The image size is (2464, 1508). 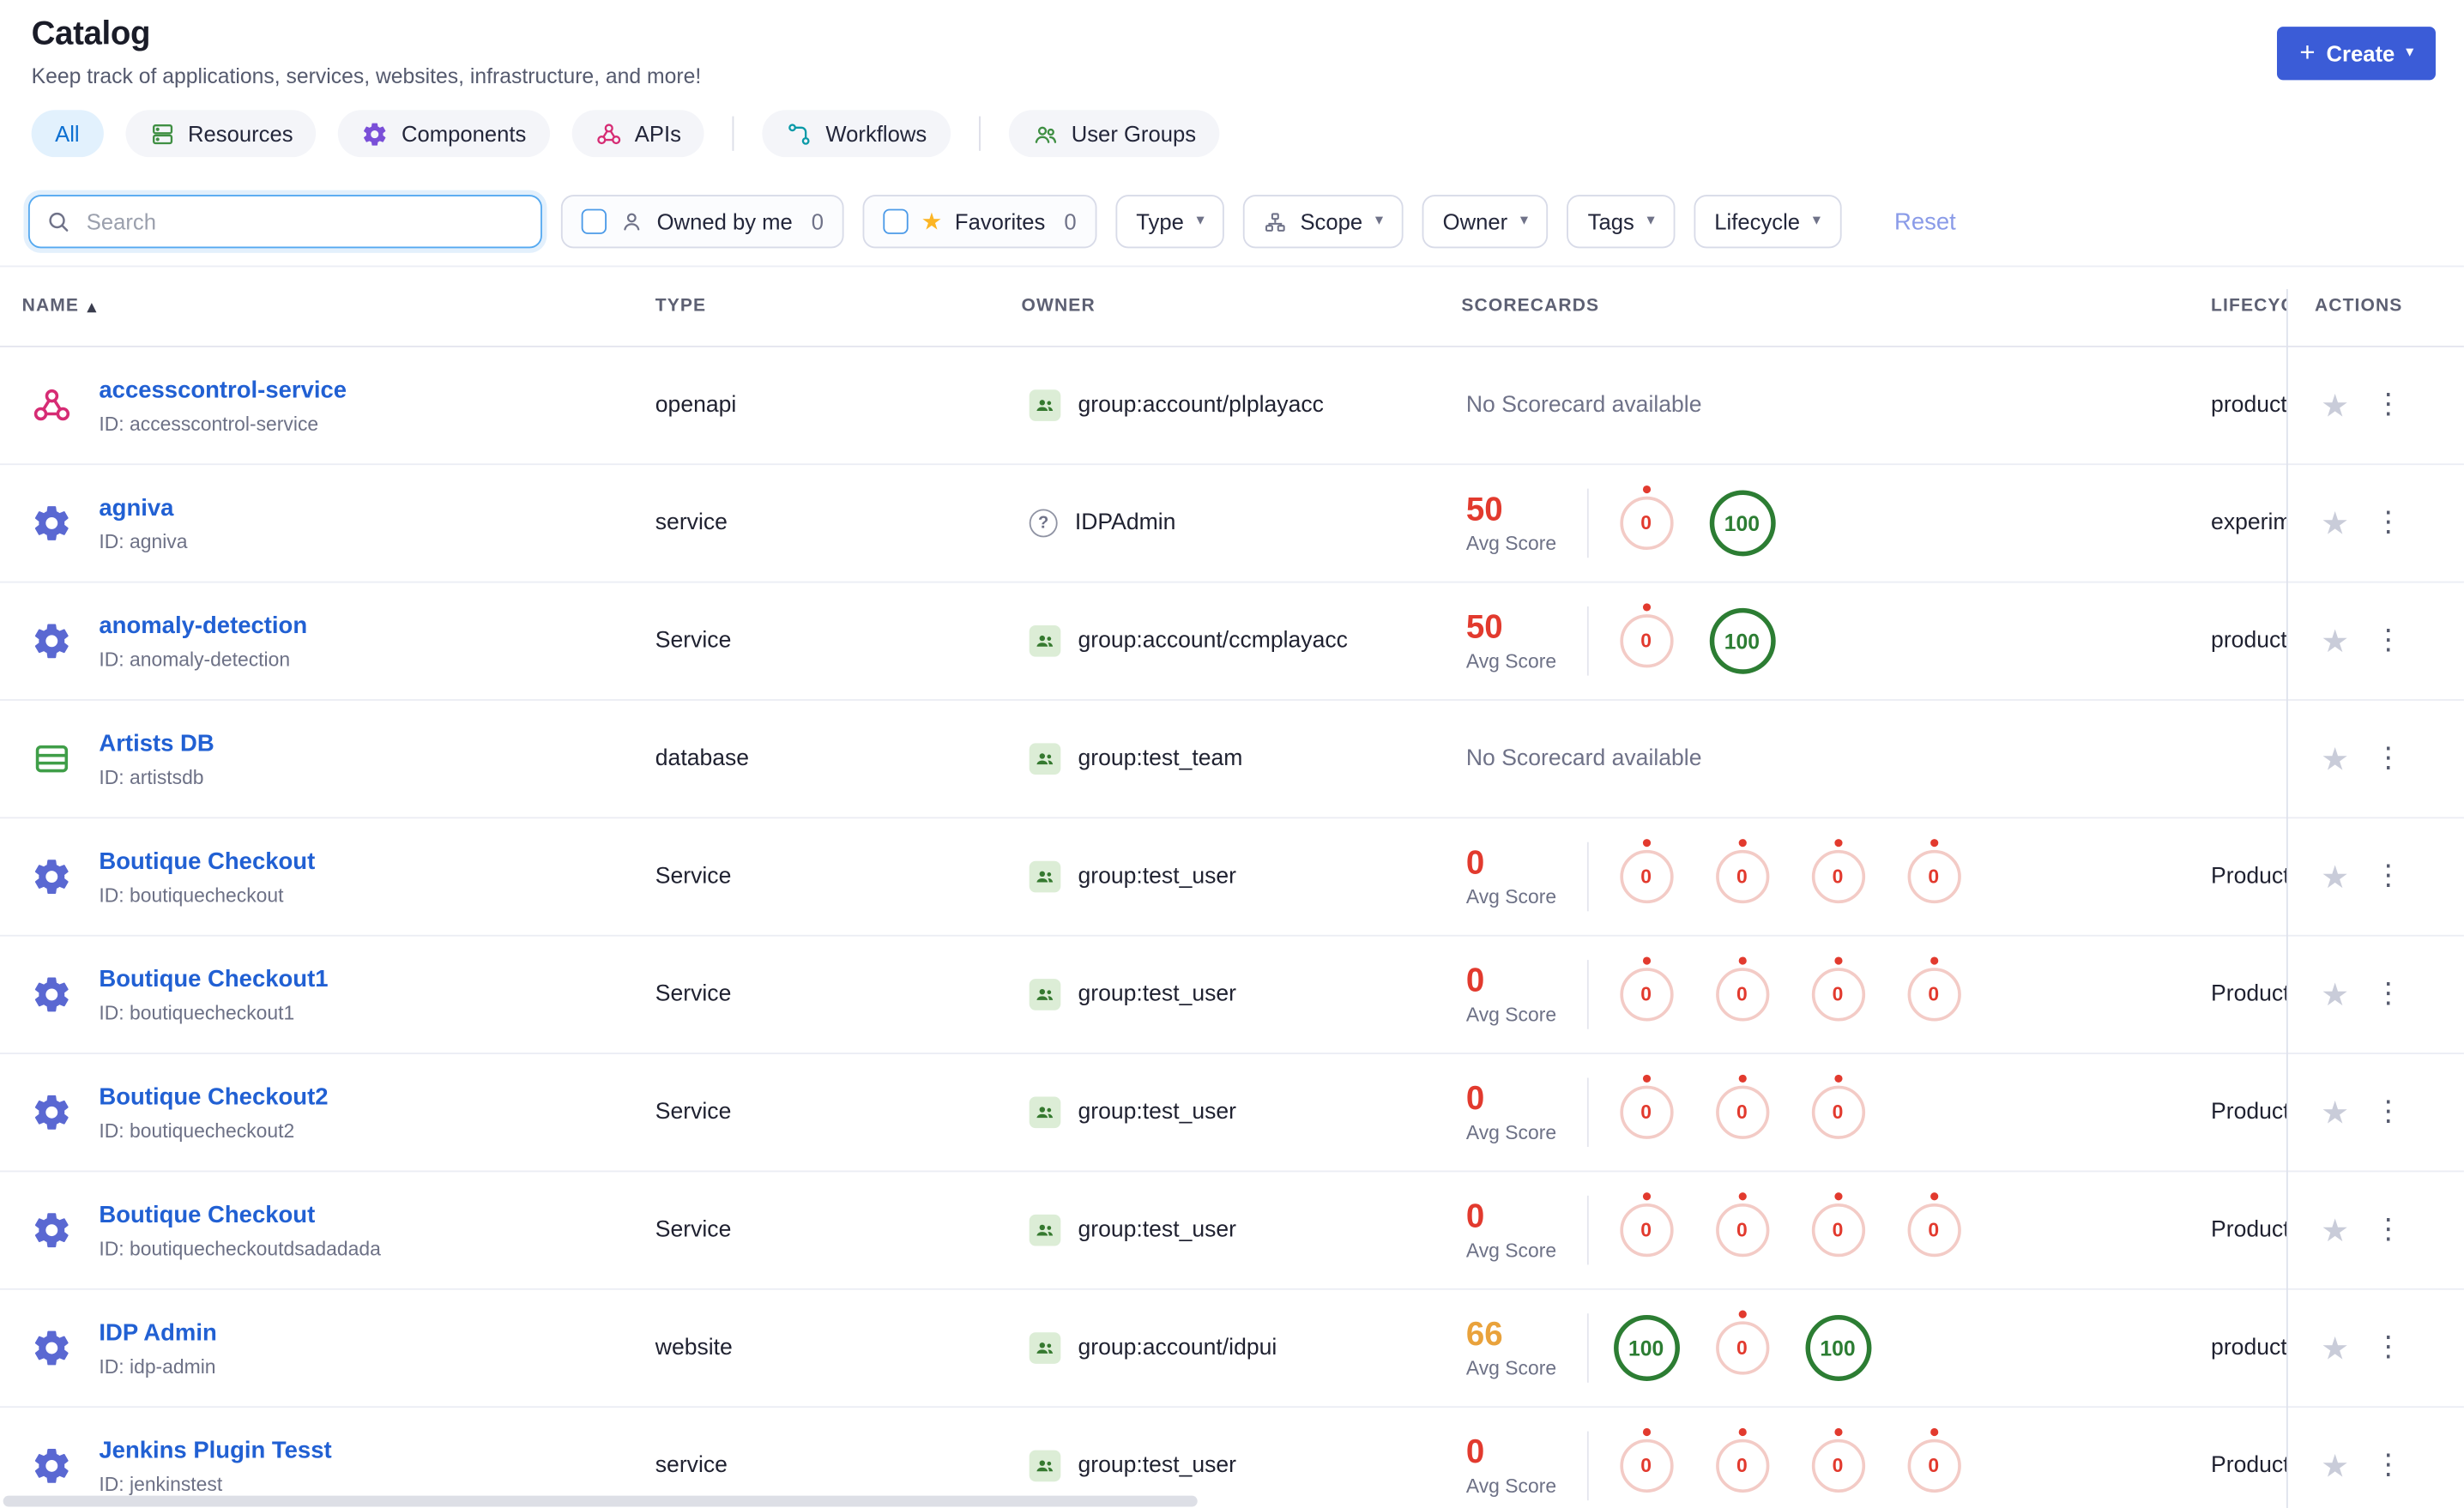 I want to click on entity-name-link: Boutique Checkout2, so click(x=213, y=1096).